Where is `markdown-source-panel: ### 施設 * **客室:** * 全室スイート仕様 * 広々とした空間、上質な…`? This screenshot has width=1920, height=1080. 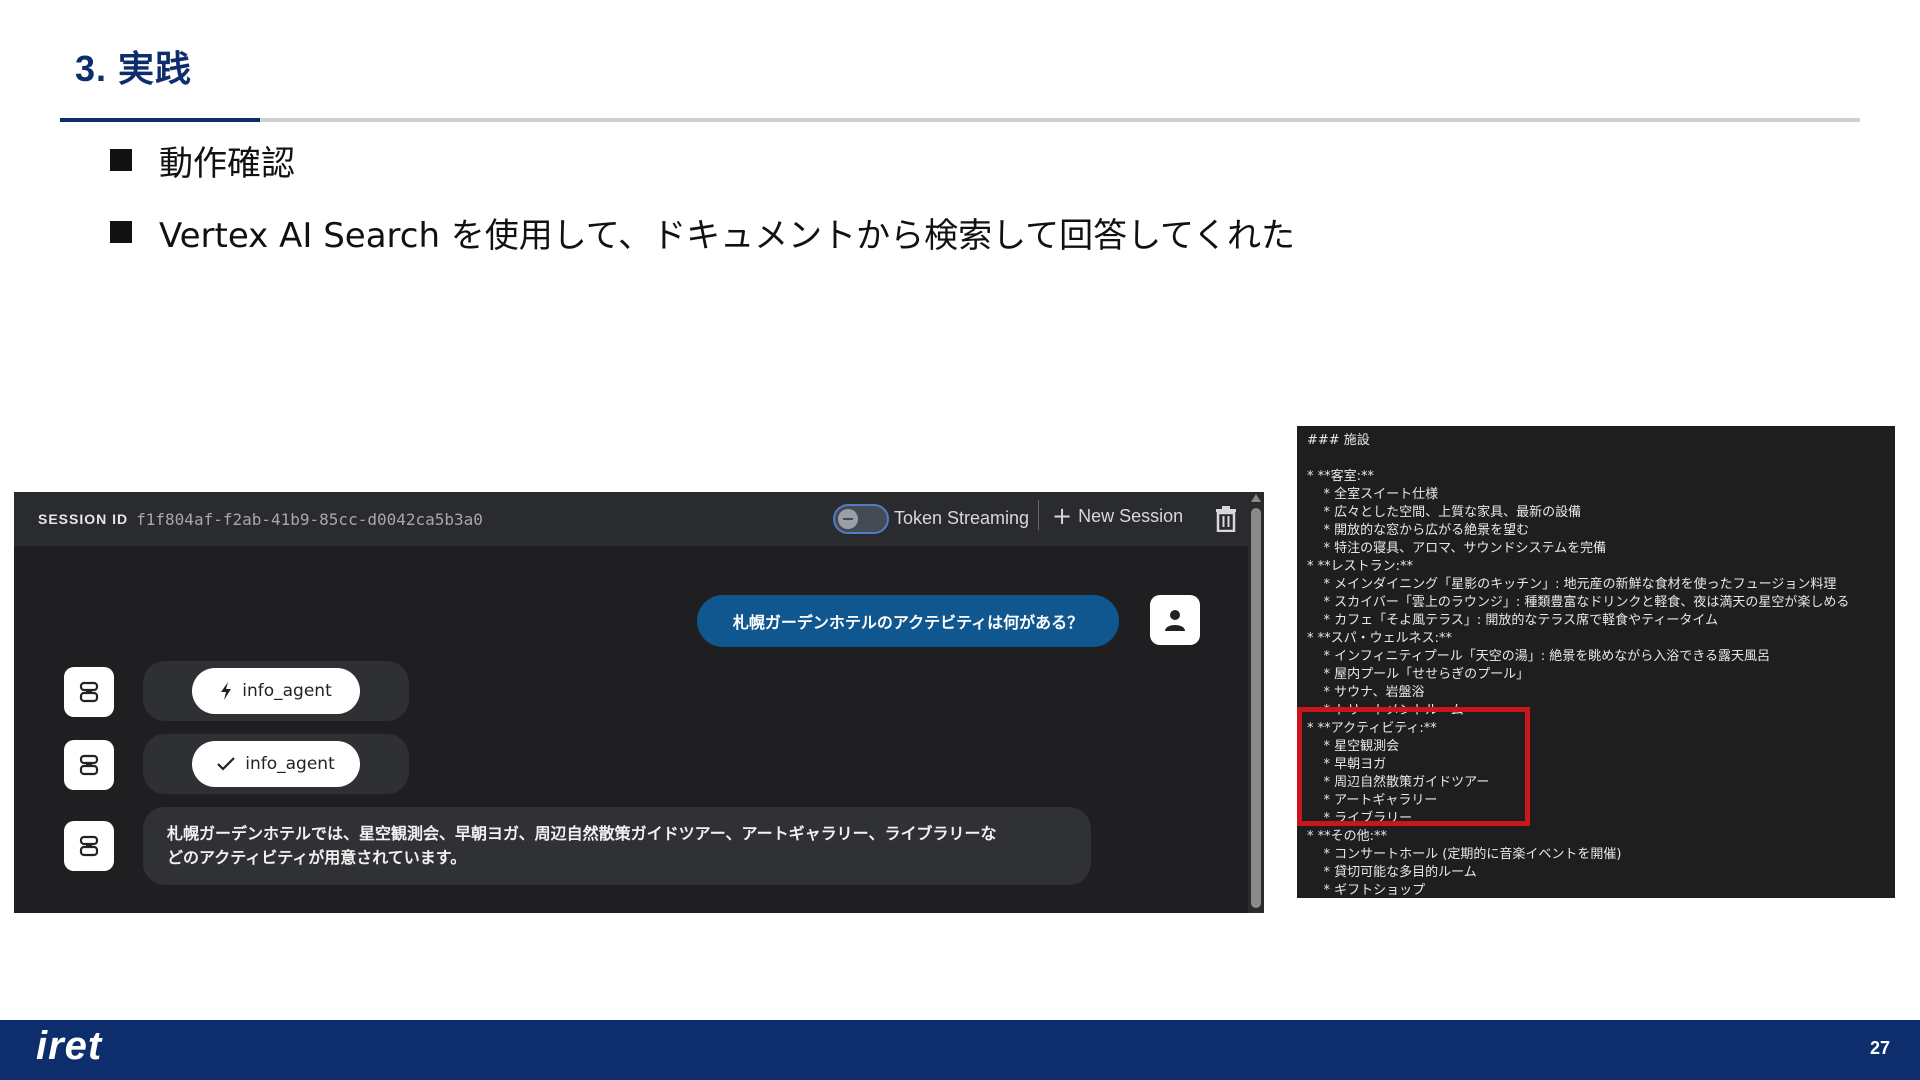 markdown-source-panel: ### 施設 * **客室:** * 全室スイート仕様 * 広々とした空間、上質な… is located at coordinates (1596, 662).